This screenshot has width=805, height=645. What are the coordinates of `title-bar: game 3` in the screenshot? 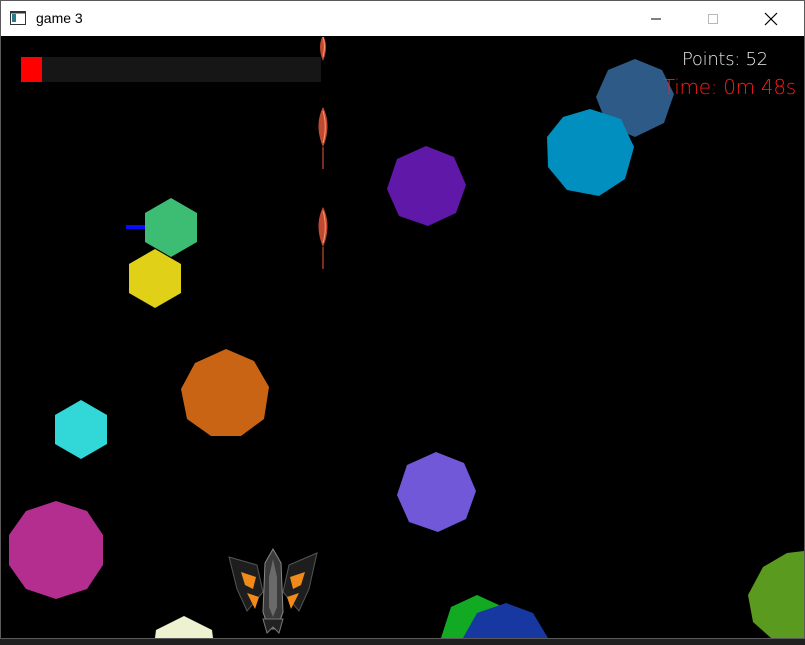 It's located at (402, 18).